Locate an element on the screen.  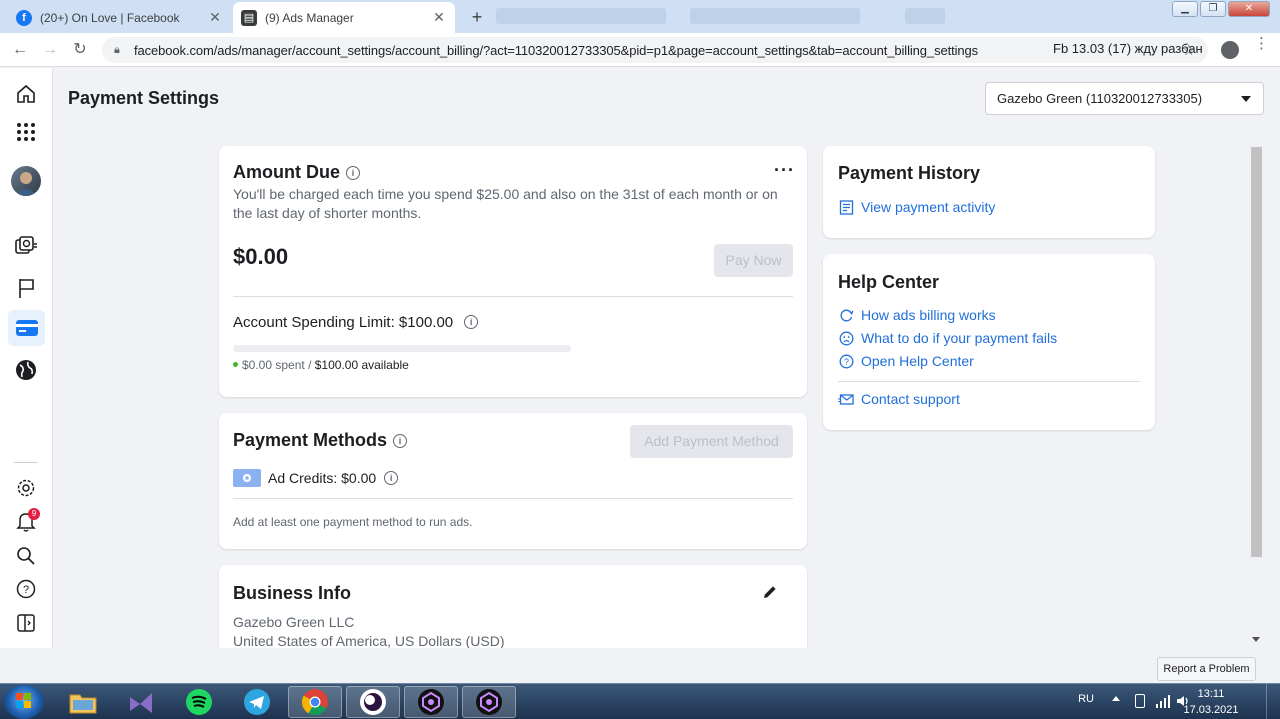
forward-arrow-icon: → is located at coordinates (50, 50).